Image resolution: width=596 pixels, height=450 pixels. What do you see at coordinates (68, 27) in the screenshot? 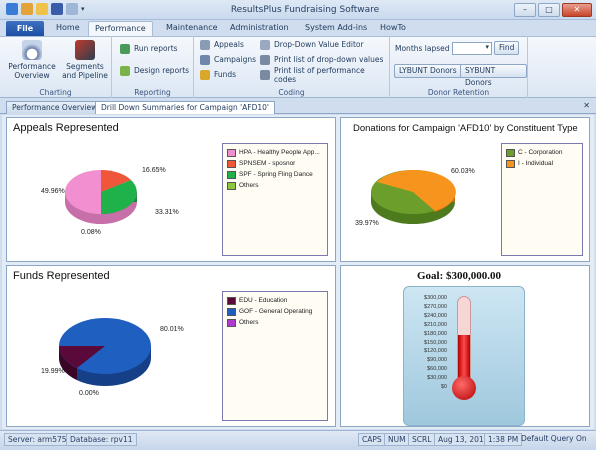
I see `tab-home: Home` at bounding box center [68, 27].